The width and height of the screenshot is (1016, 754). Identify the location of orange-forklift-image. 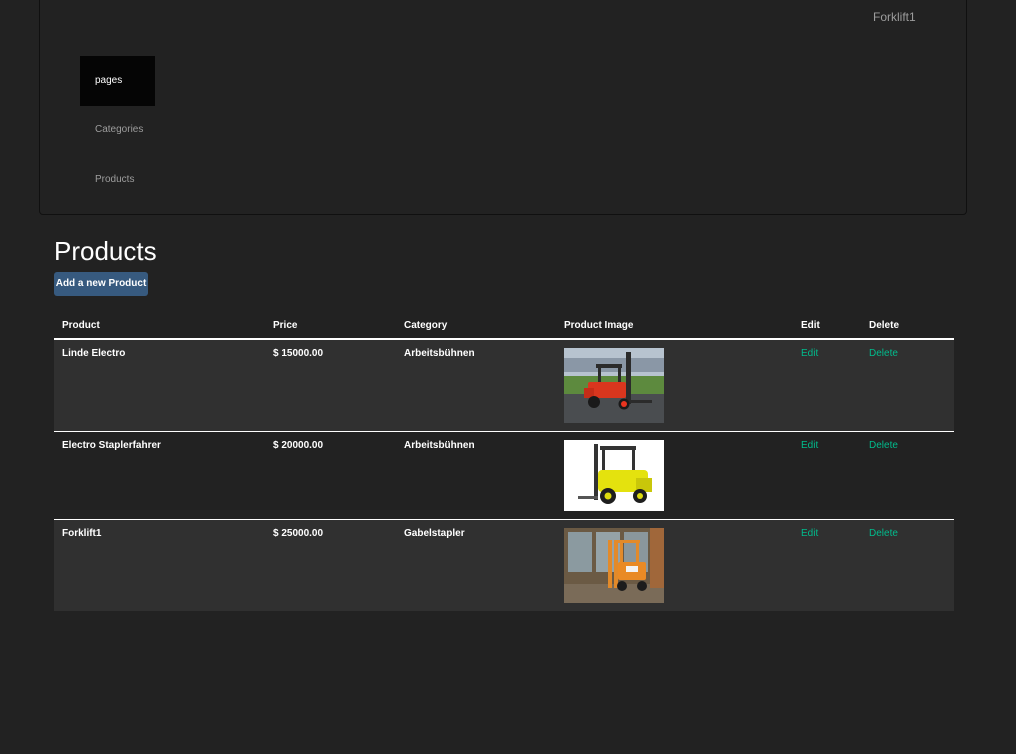
(614, 565).